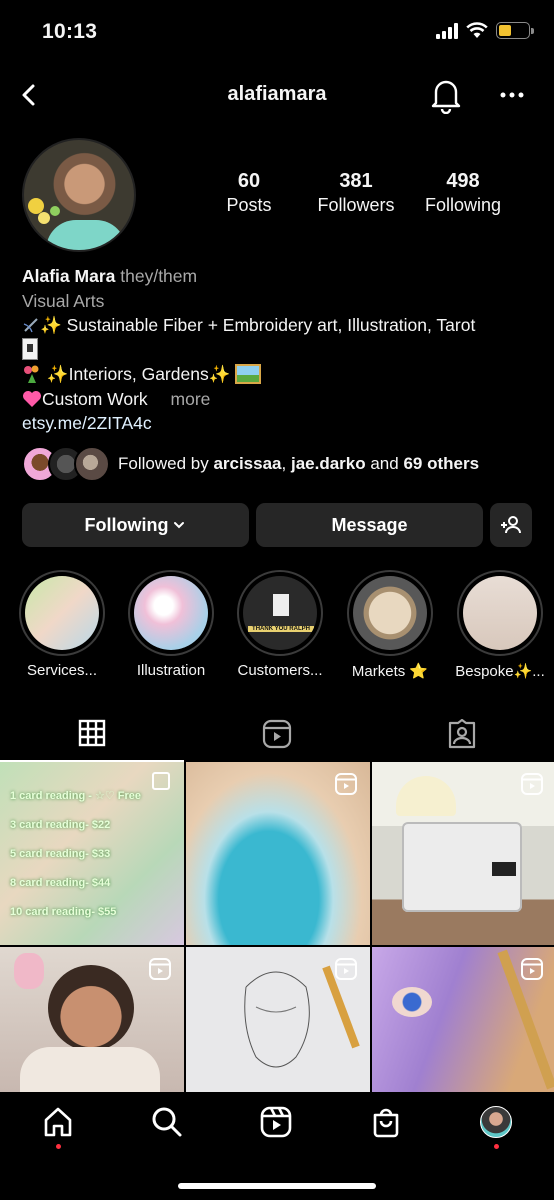 This screenshot has height=1200, width=554. What do you see at coordinates (249, 193) in the screenshot?
I see `stat-posts: 60 Posts` at bounding box center [249, 193].